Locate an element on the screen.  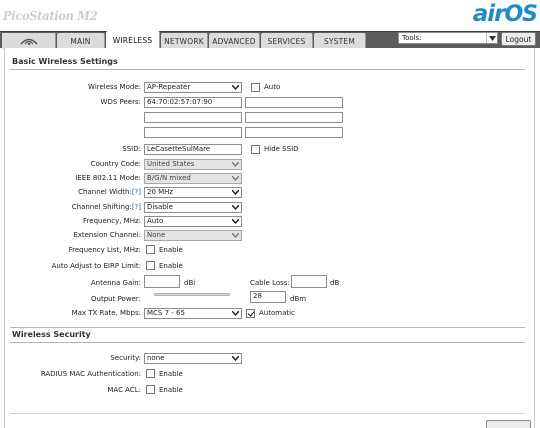
ssid-label: SSID: is located at coordinates (131, 149).